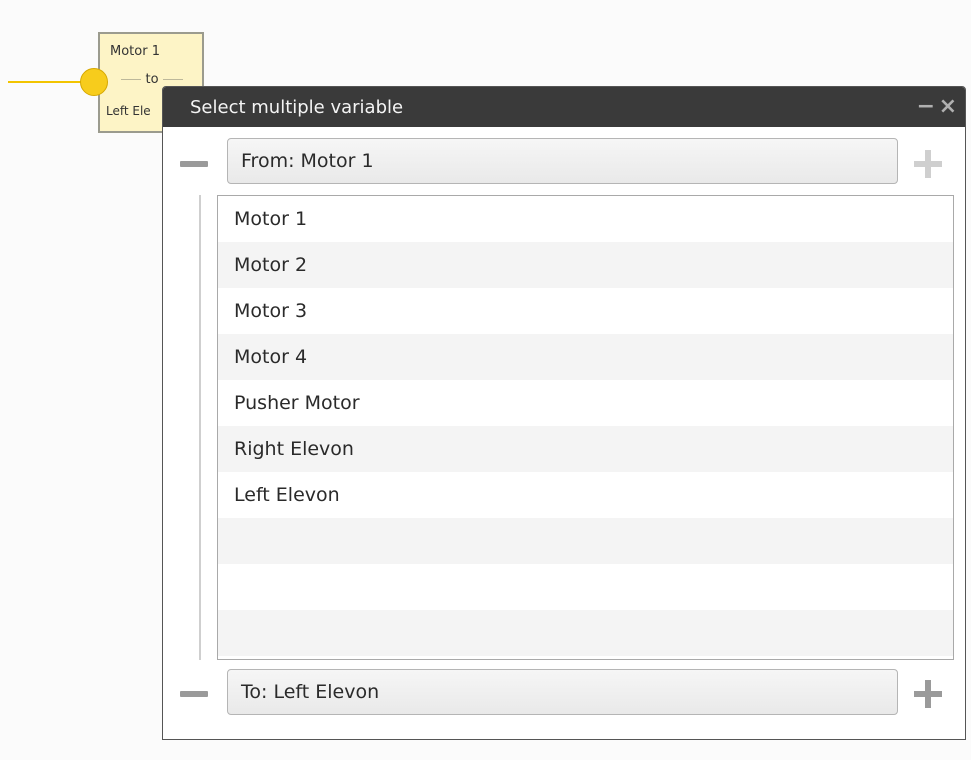 This screenshot has height=760, width=971. Describe the element at coordinates (128, 111) in the screenshot. I see `node-to-label: Left Ele` at that location.